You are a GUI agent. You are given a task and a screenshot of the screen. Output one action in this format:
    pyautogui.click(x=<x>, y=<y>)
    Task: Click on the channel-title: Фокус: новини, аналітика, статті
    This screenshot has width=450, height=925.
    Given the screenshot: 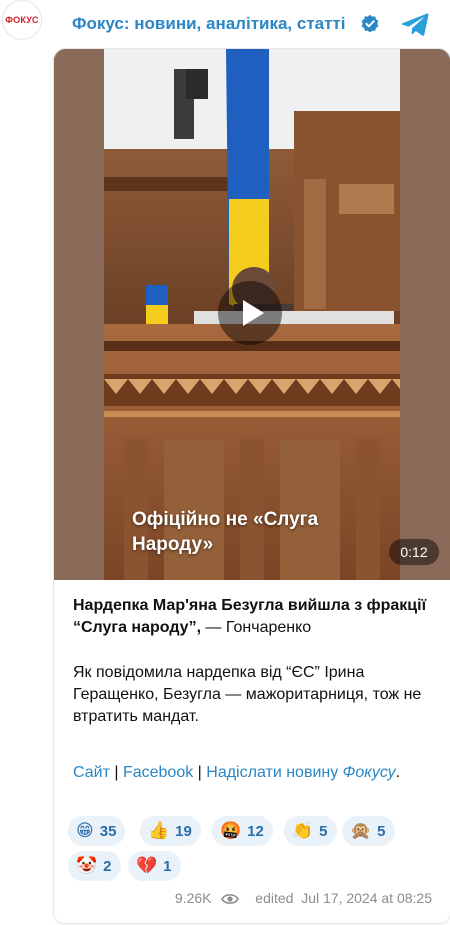 What is the action you would take?
    pyautogui.click(x=209, y=24)
    